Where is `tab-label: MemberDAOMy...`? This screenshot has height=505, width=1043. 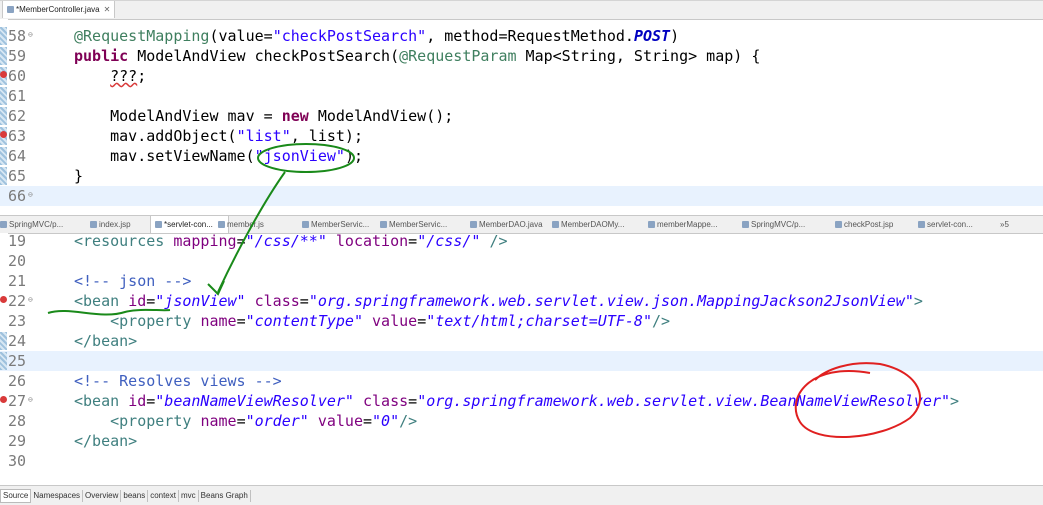
tab-label: MemberDAOMy... is located at coordinates (593, 224).